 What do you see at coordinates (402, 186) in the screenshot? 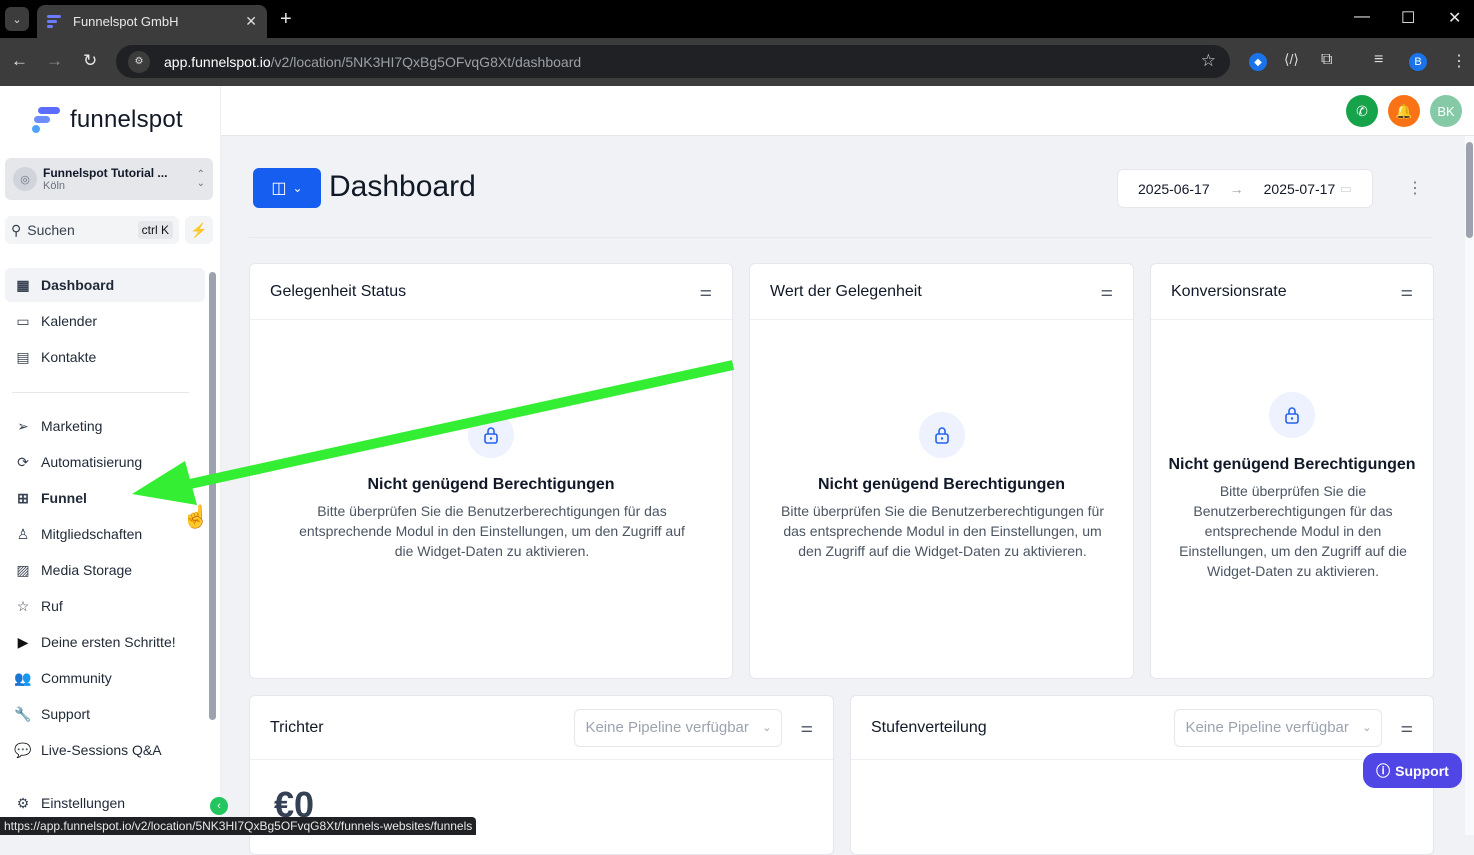
I see `page-title: Dashboard` at bounding box center [402, 186].